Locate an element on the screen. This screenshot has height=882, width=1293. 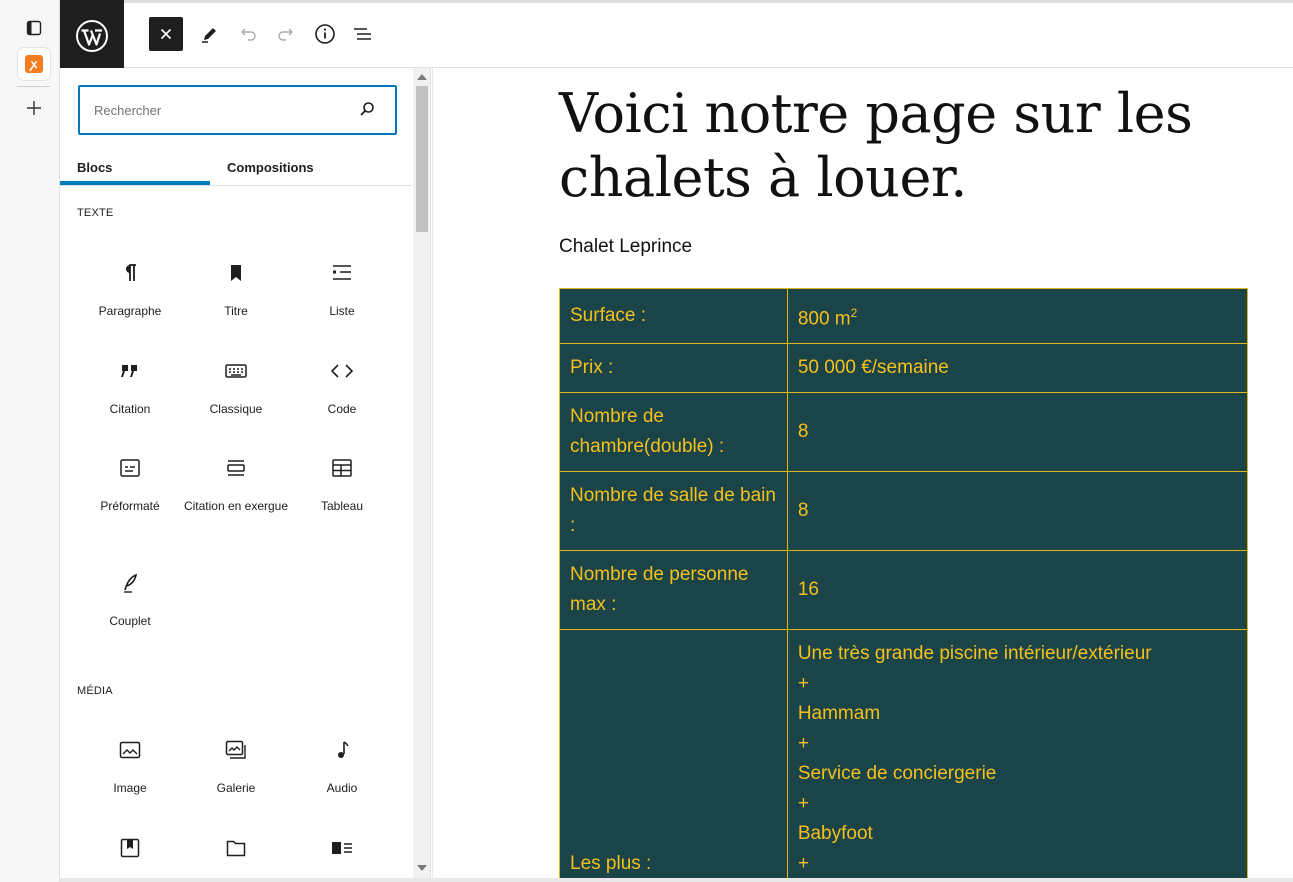
table-cell-value: 800 m2 is located at coordinates (1017, 316).